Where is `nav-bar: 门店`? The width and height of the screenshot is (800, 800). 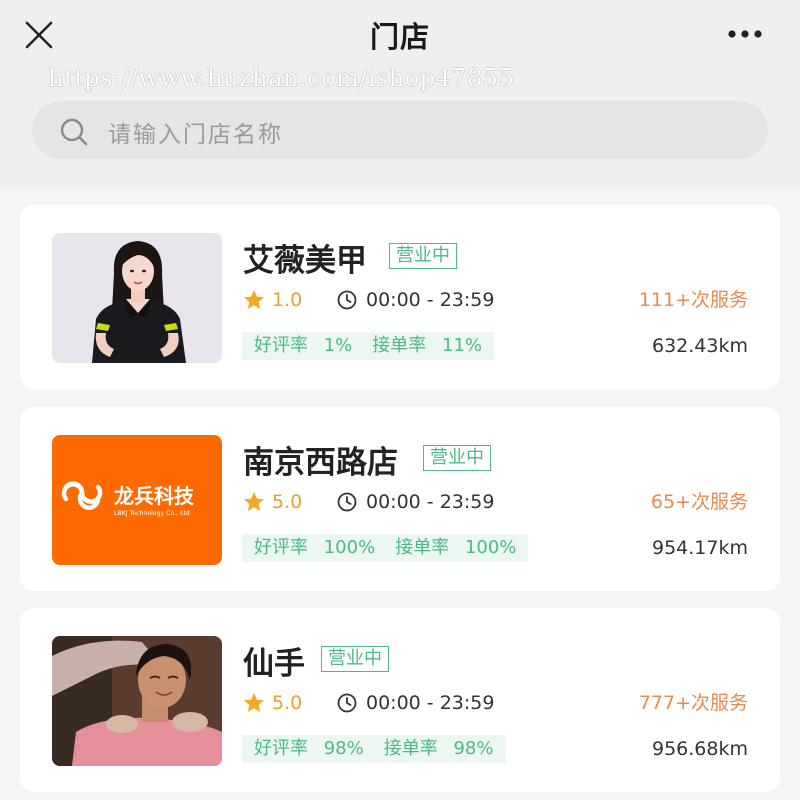 nav-bar: 门店 is located at coordinates (400, 36).